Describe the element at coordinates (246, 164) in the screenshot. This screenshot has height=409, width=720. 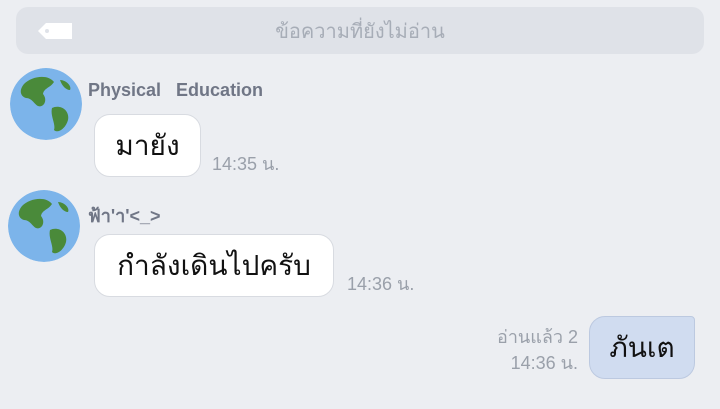
I see `message-time: 14:35 น.` at that location.